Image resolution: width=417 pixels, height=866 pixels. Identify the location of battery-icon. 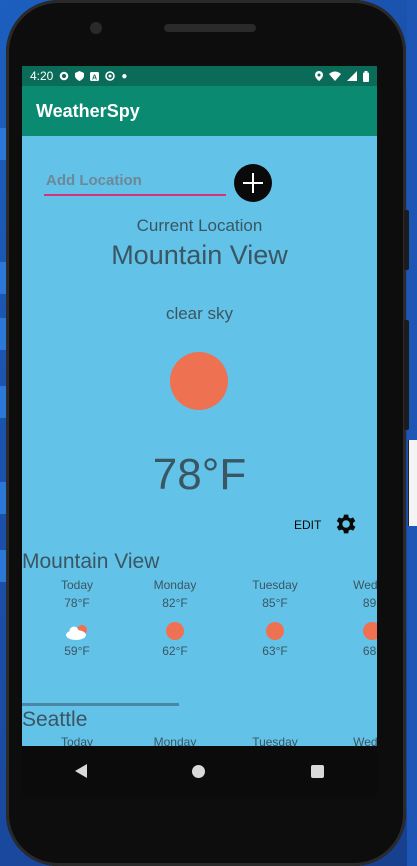
(366, 76).